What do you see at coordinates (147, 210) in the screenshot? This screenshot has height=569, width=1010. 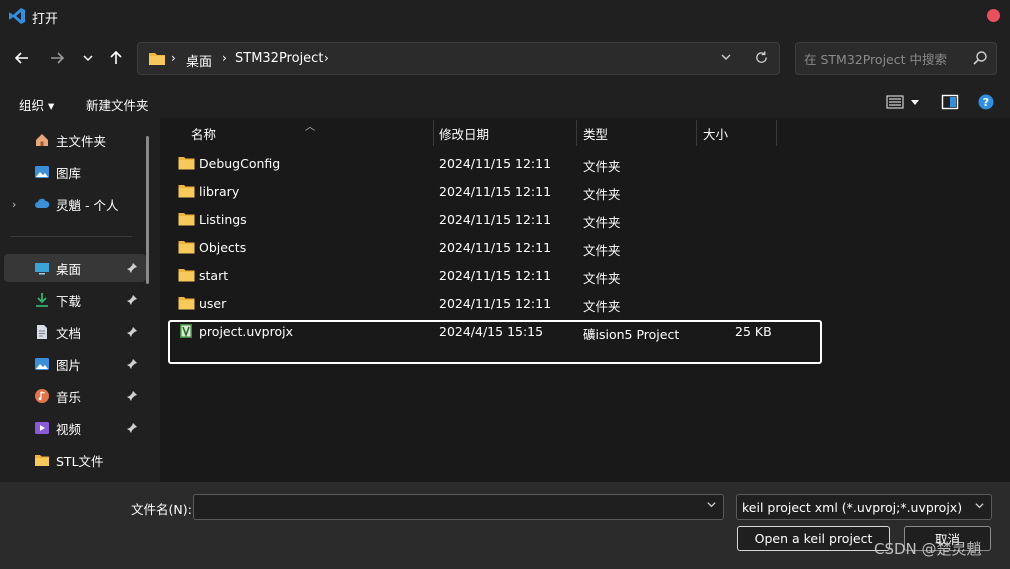 I see `sidebar-scrollbar` at bounding box center [147, 210].